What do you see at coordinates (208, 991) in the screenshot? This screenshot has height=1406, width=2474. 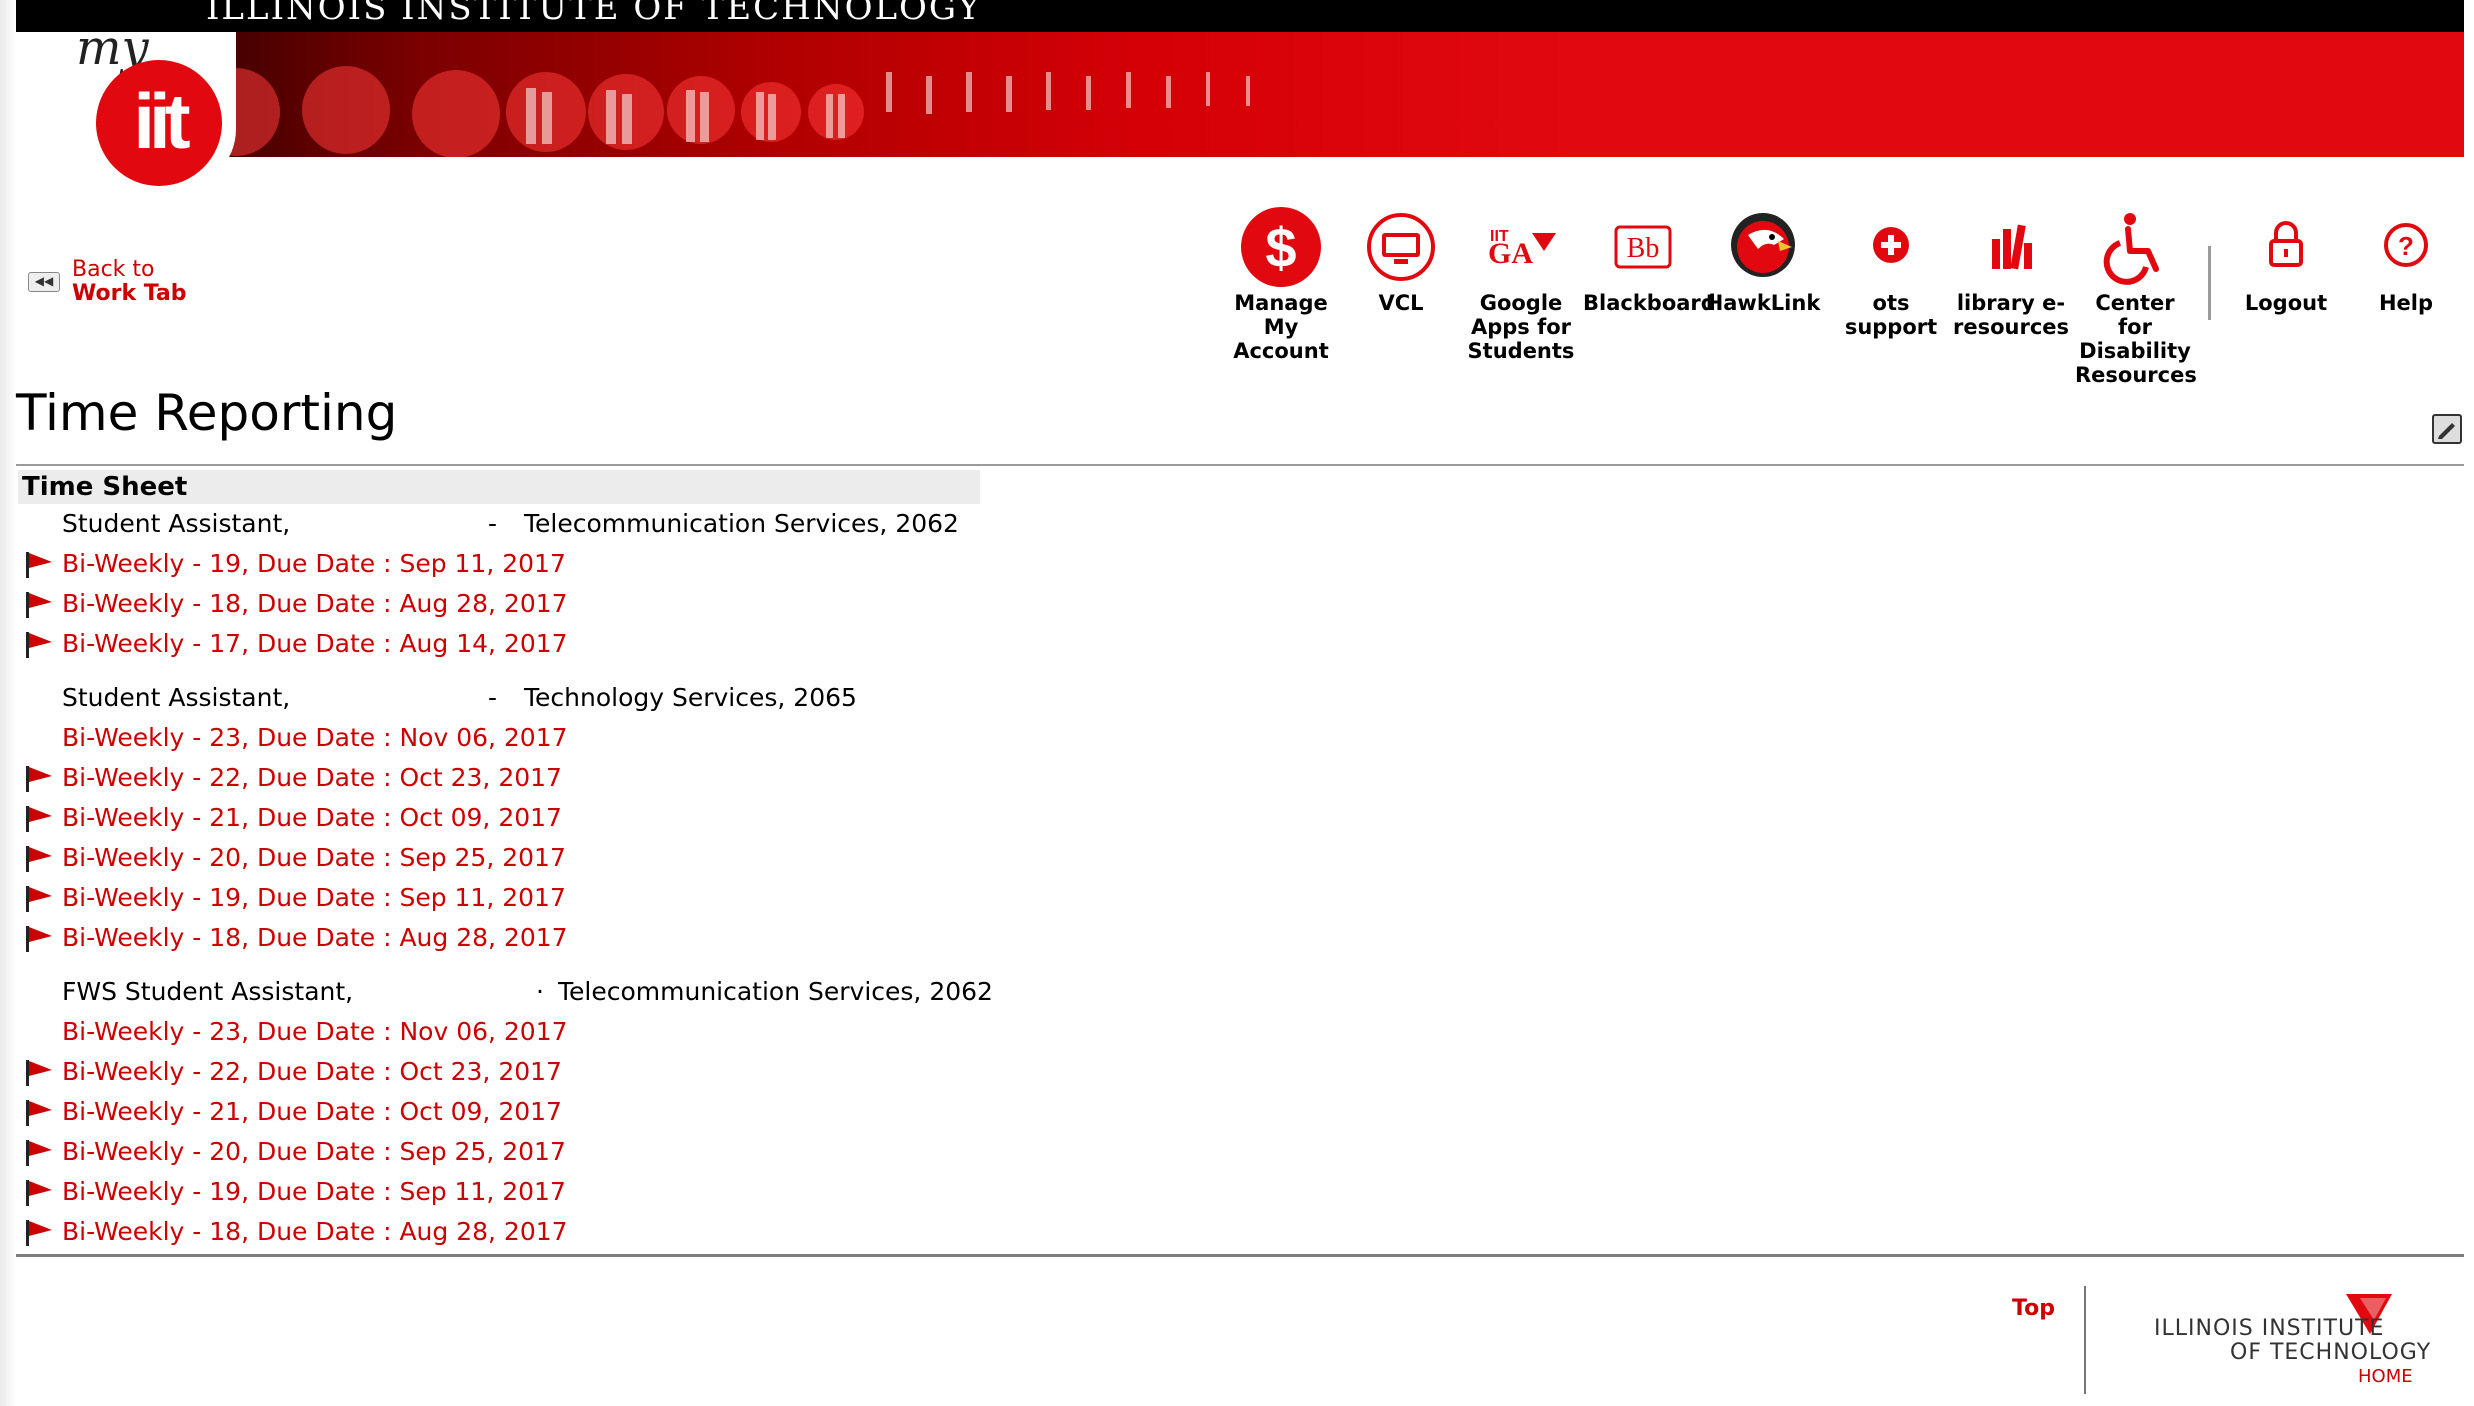 I see `job-title: FWS Student Assistant,` at bounding box center [208, 991].